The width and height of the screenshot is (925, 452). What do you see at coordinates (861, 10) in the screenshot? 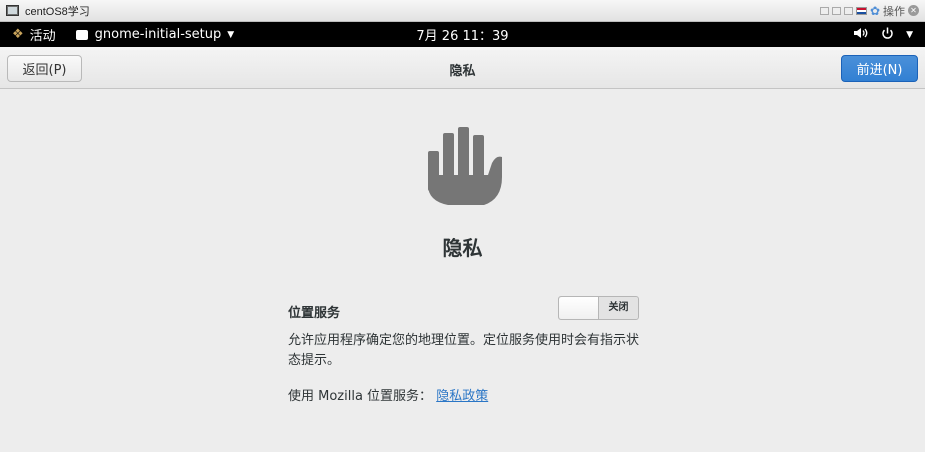
I see `vm-keyboard-flag-icon` at bounding box center [861, 10].